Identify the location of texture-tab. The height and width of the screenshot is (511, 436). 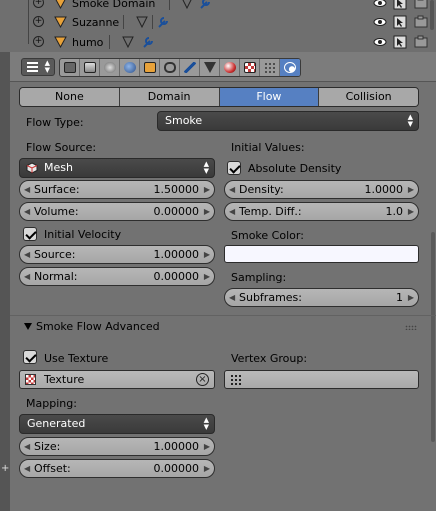
(250, 67).